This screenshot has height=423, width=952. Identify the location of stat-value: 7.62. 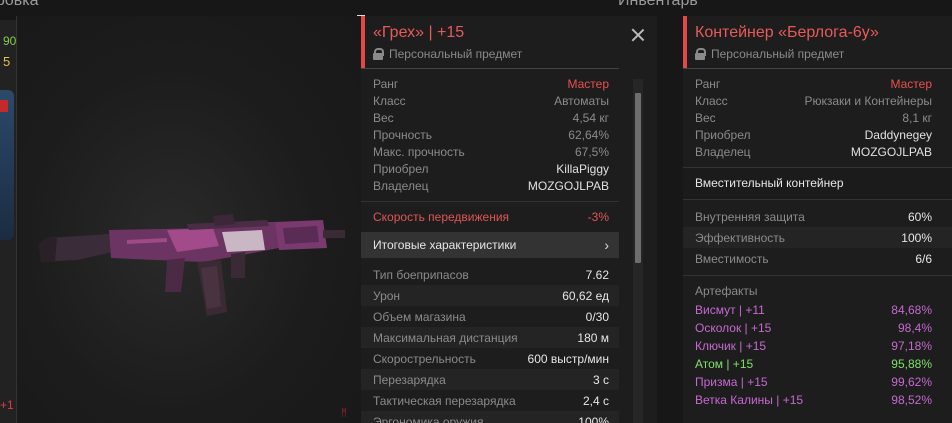
(597, 274).